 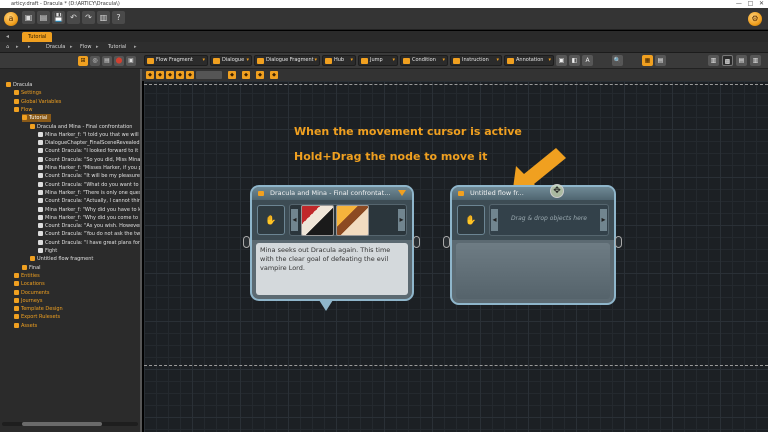 I want to click on navigator-tool-icon: ▤, so click(x=107, y=61).